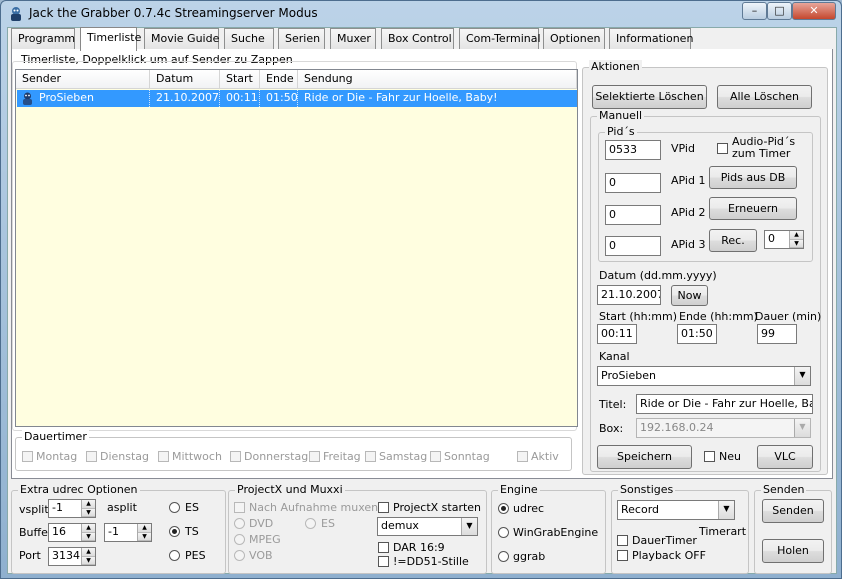 The image size is (842, 579). I want to click on cell-datum: 21.10.2007, so click(185, 98).